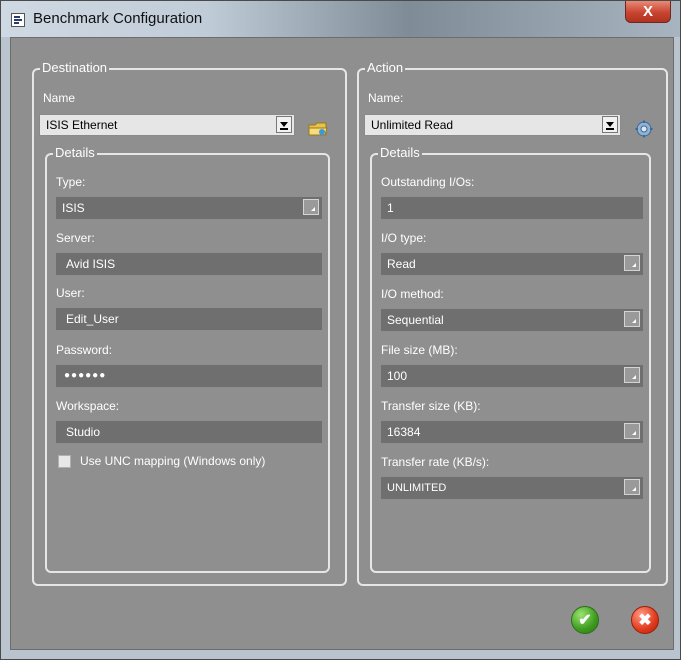 This screenshot has height=660, width=681. Describe the element at coordinates (189, 376) in the screenshot. I see `password-field: ●●●●●●` at that location.